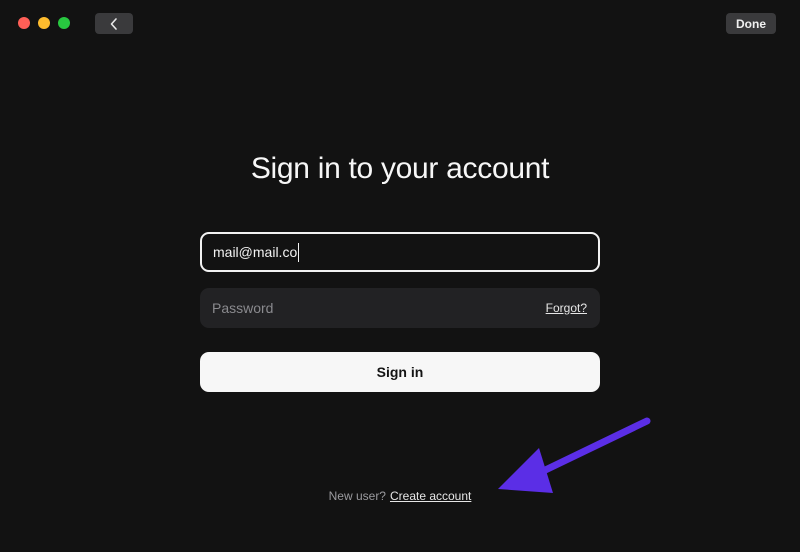  I want to click on arrow-pointer-icon, so click(574, 455).